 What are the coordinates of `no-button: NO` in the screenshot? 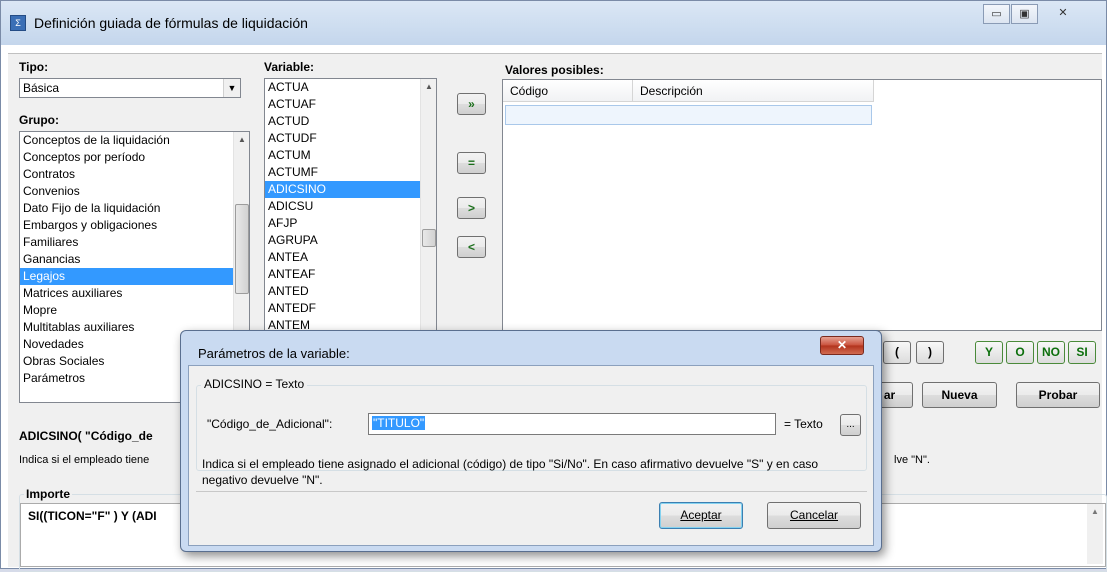 It's located at (1051, 352).